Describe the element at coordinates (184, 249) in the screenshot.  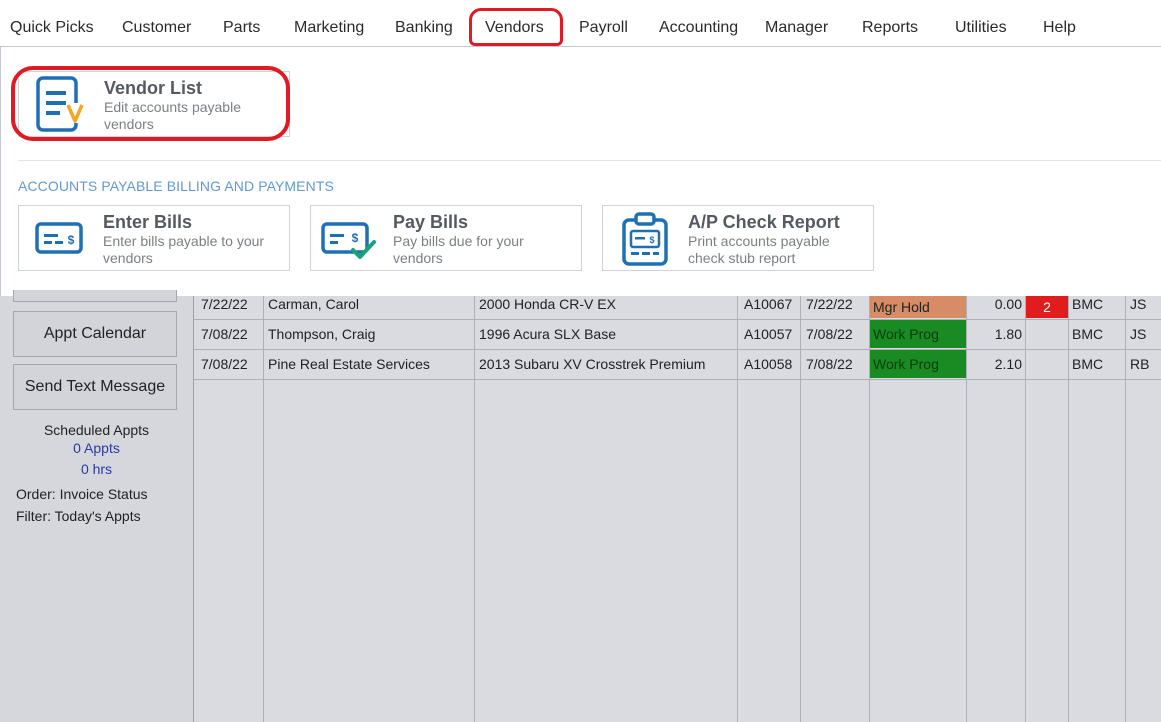
I see `enter-bills-description: Enter bills payable to your vendors` at that location.